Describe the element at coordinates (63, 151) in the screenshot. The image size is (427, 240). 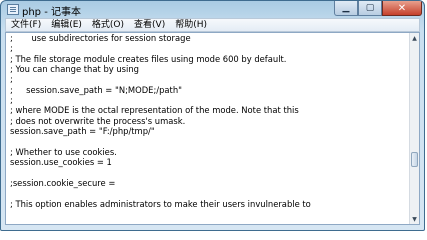
I see `text-line: ; Whether to use cookies.` at that location.